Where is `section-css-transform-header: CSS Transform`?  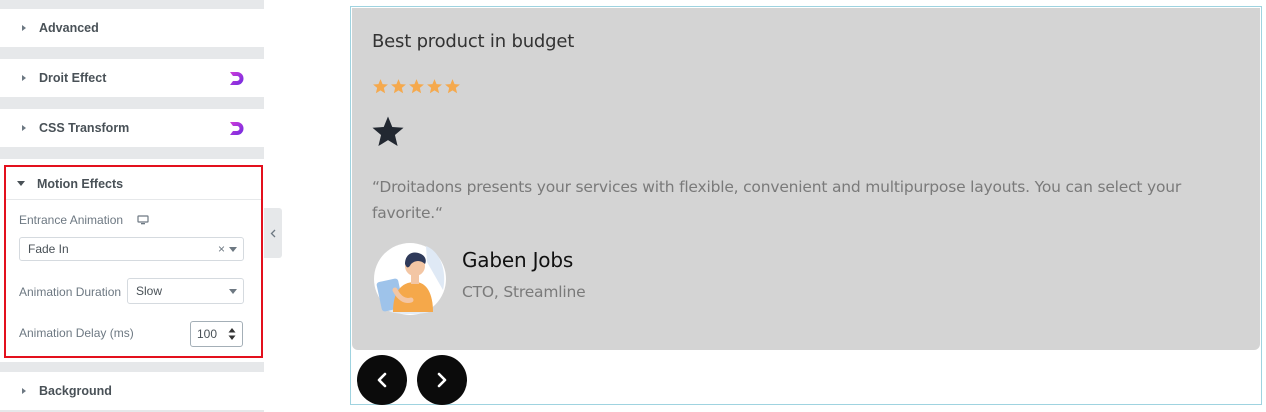 section-css-transform-header: CSS Transform is located at coordinates (132, 128).